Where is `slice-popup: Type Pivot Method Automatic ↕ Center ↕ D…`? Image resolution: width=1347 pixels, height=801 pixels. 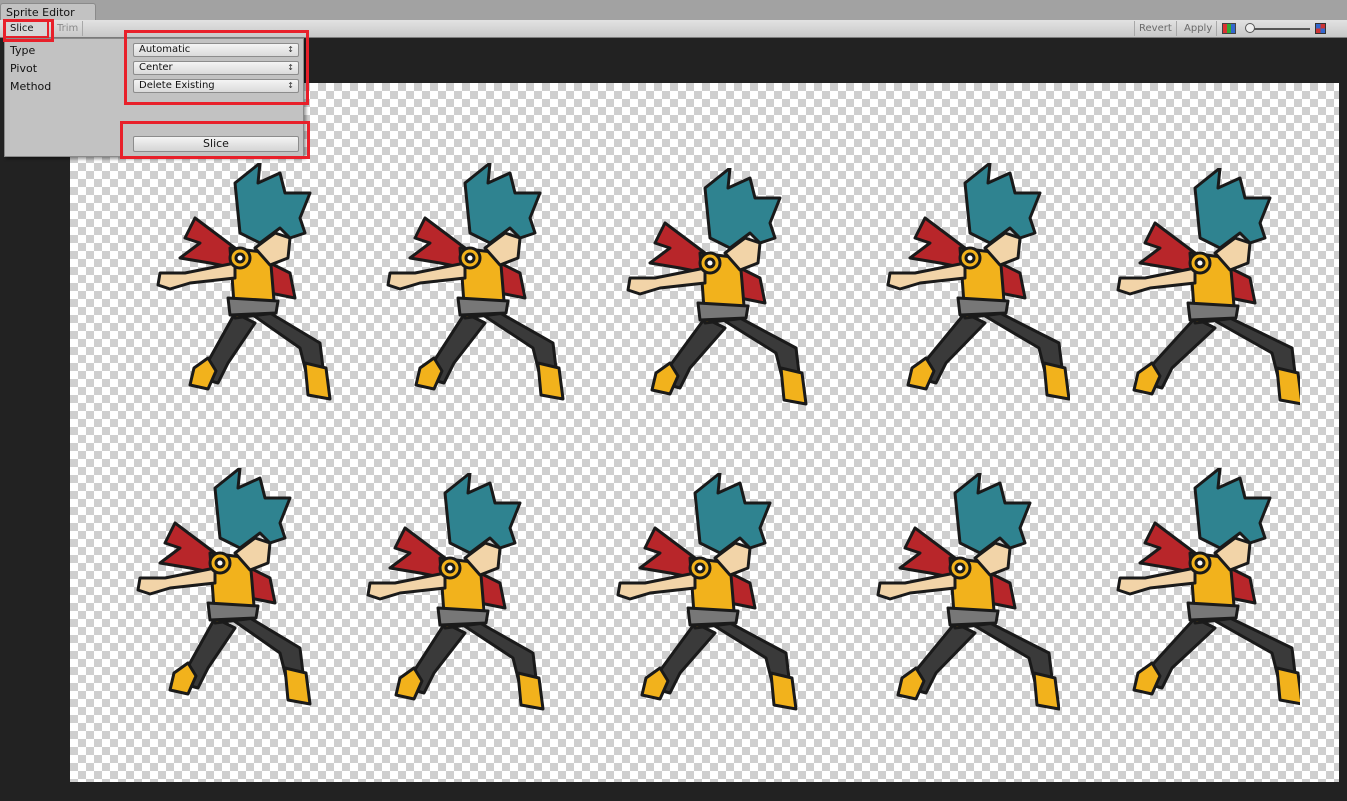 slice-popup: Type Pivot Method Automatic ↕ Center ↕ D… is located at coordinates (154, 97).